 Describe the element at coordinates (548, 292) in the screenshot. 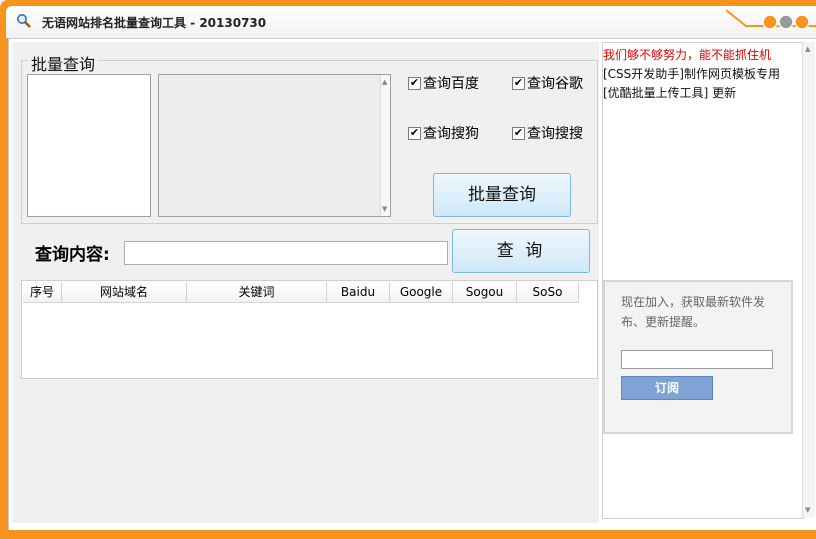

I see `column-header: SoSo` at that location.